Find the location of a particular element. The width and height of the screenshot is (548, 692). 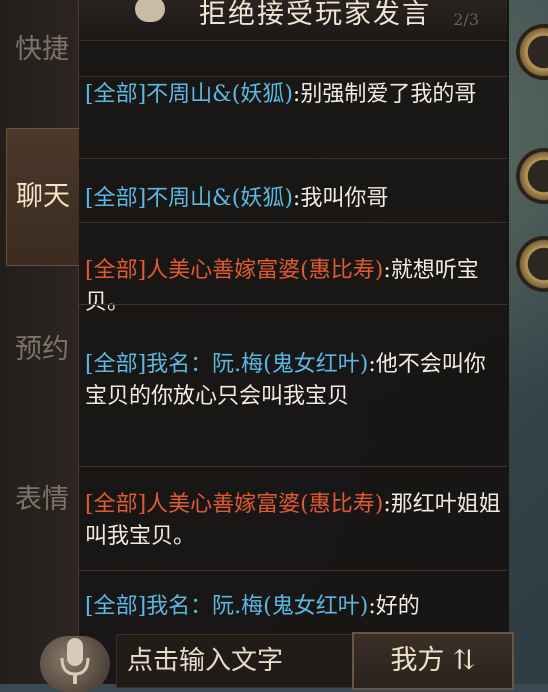

chat-message: [全部]人美心善嫁富婆(惠比寿):就想听宝贝。 is located at coordinates (293, 268).